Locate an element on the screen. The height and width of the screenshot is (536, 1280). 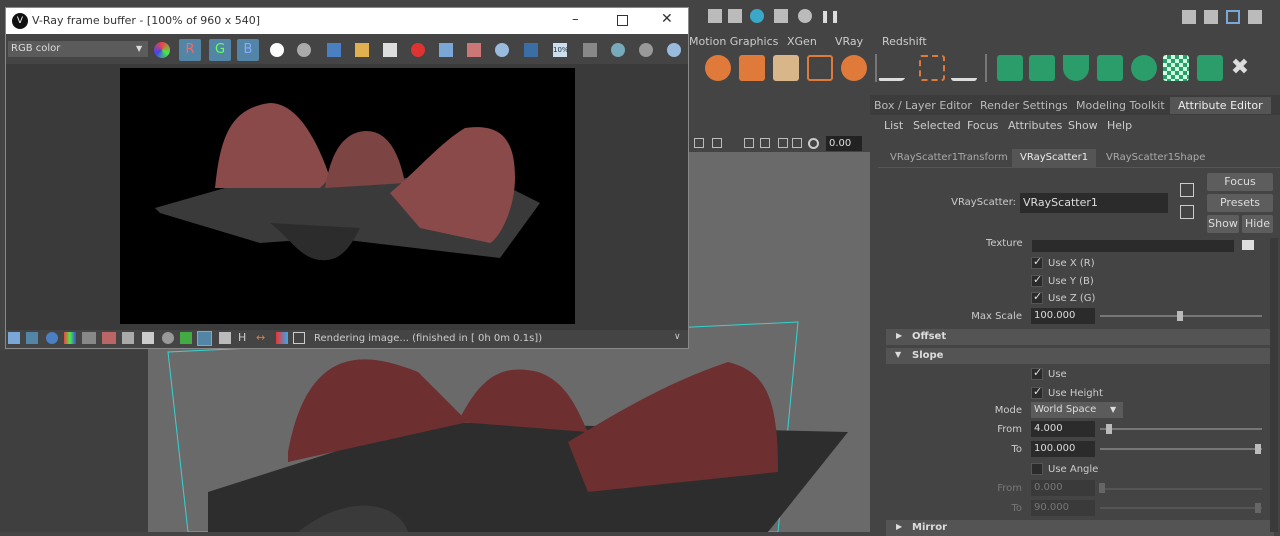
rgb-circles-icon is located at coordinates (162, 50).